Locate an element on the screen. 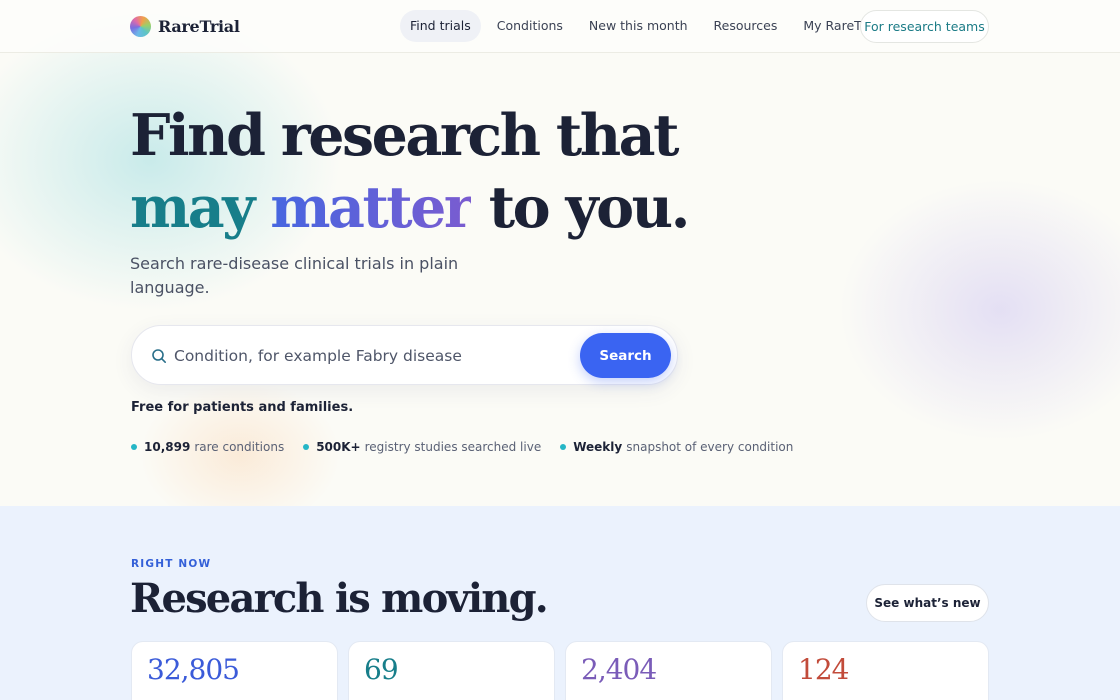 This screenshot has height=700, width=1120. stat-conditions: 10,899 rare conditions is located at coordinates (207, 447).